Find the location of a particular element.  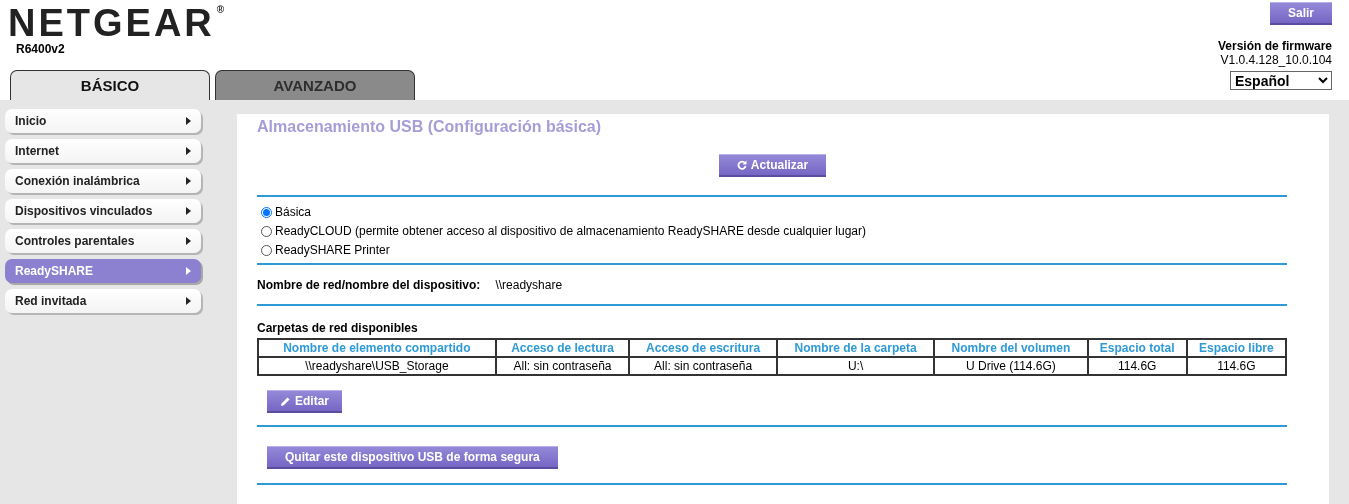

radio-option: ReadySHARE Printer is located at coordinates (774, 250).